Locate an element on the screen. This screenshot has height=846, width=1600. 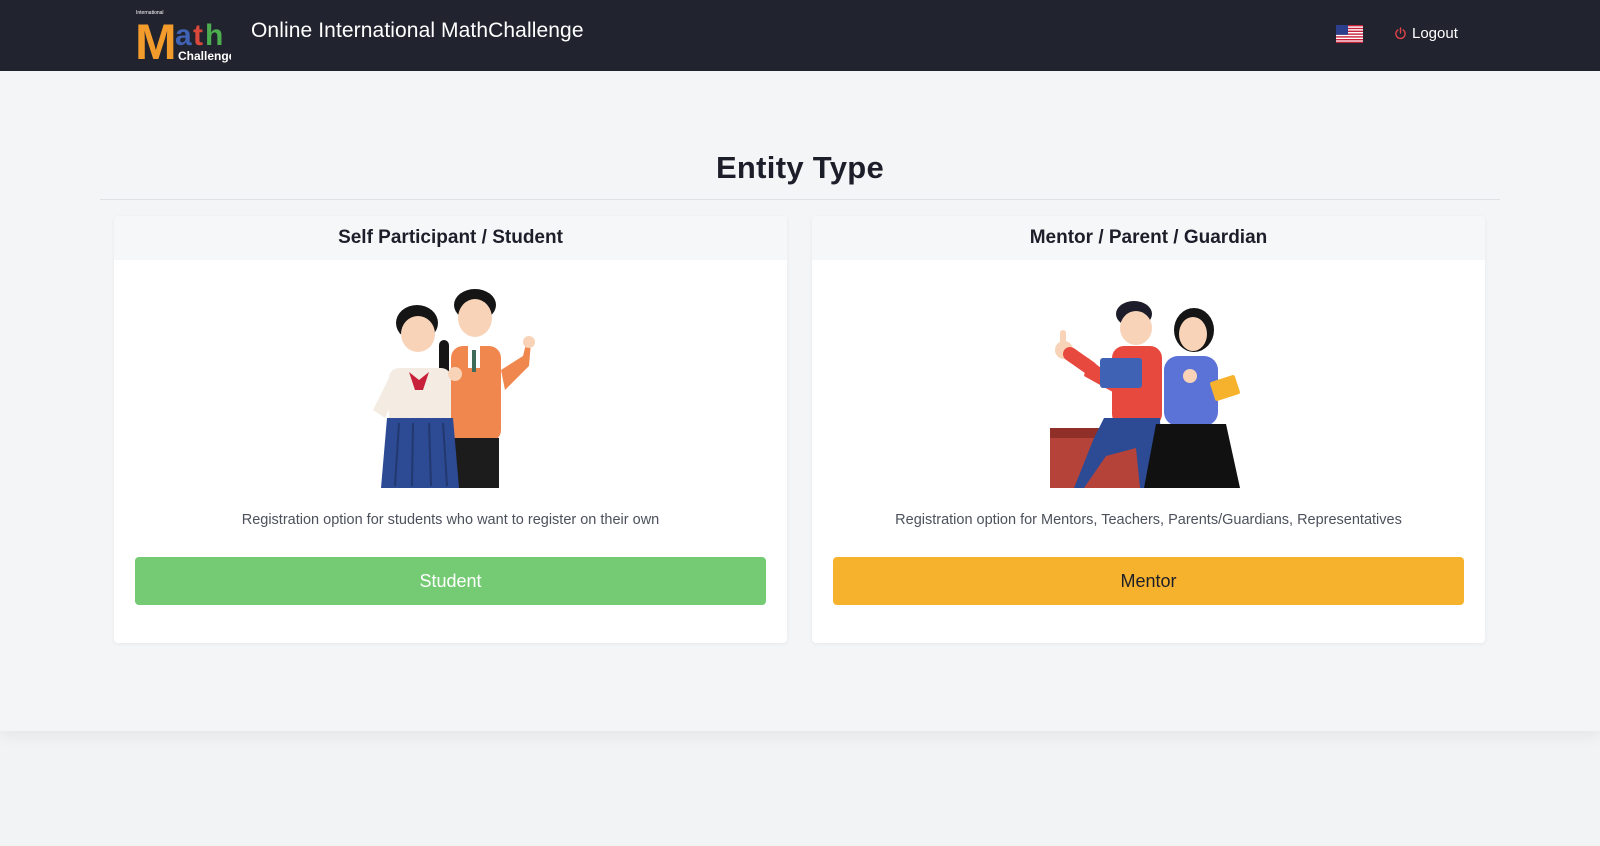
logout-button: Logout is located at coordinates (1426, 33).